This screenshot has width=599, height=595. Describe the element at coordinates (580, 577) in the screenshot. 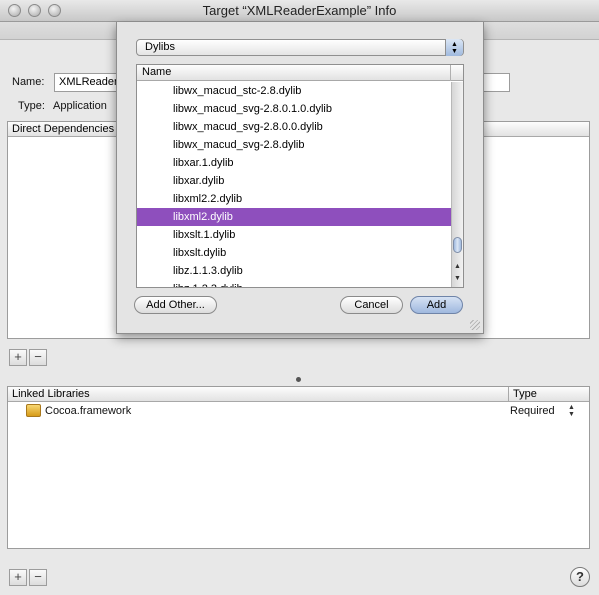

I see `help-icon: ?` at that location.